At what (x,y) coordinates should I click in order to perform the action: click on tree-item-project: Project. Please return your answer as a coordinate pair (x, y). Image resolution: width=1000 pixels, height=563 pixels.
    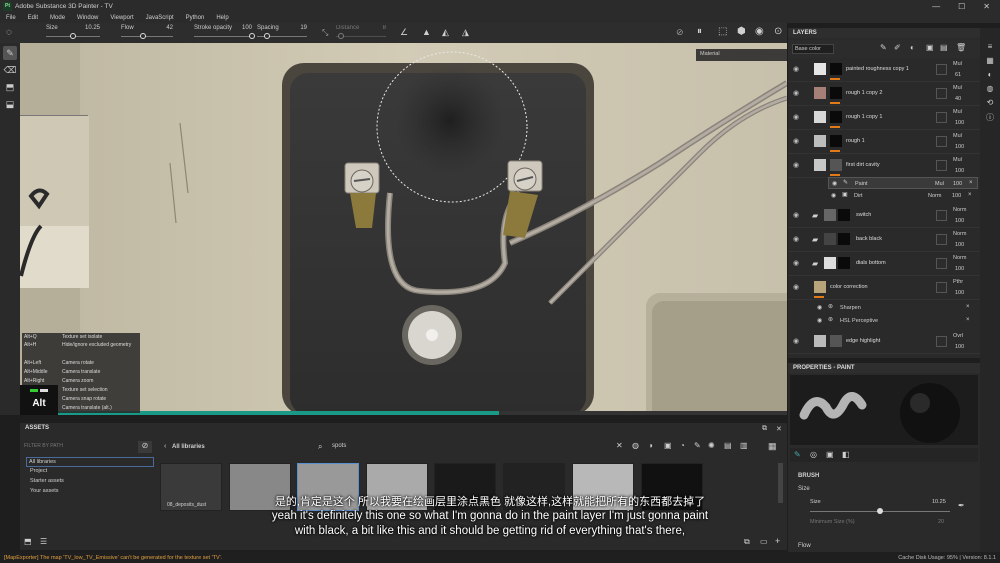
    Looking at the image, I should click on (38, 471).